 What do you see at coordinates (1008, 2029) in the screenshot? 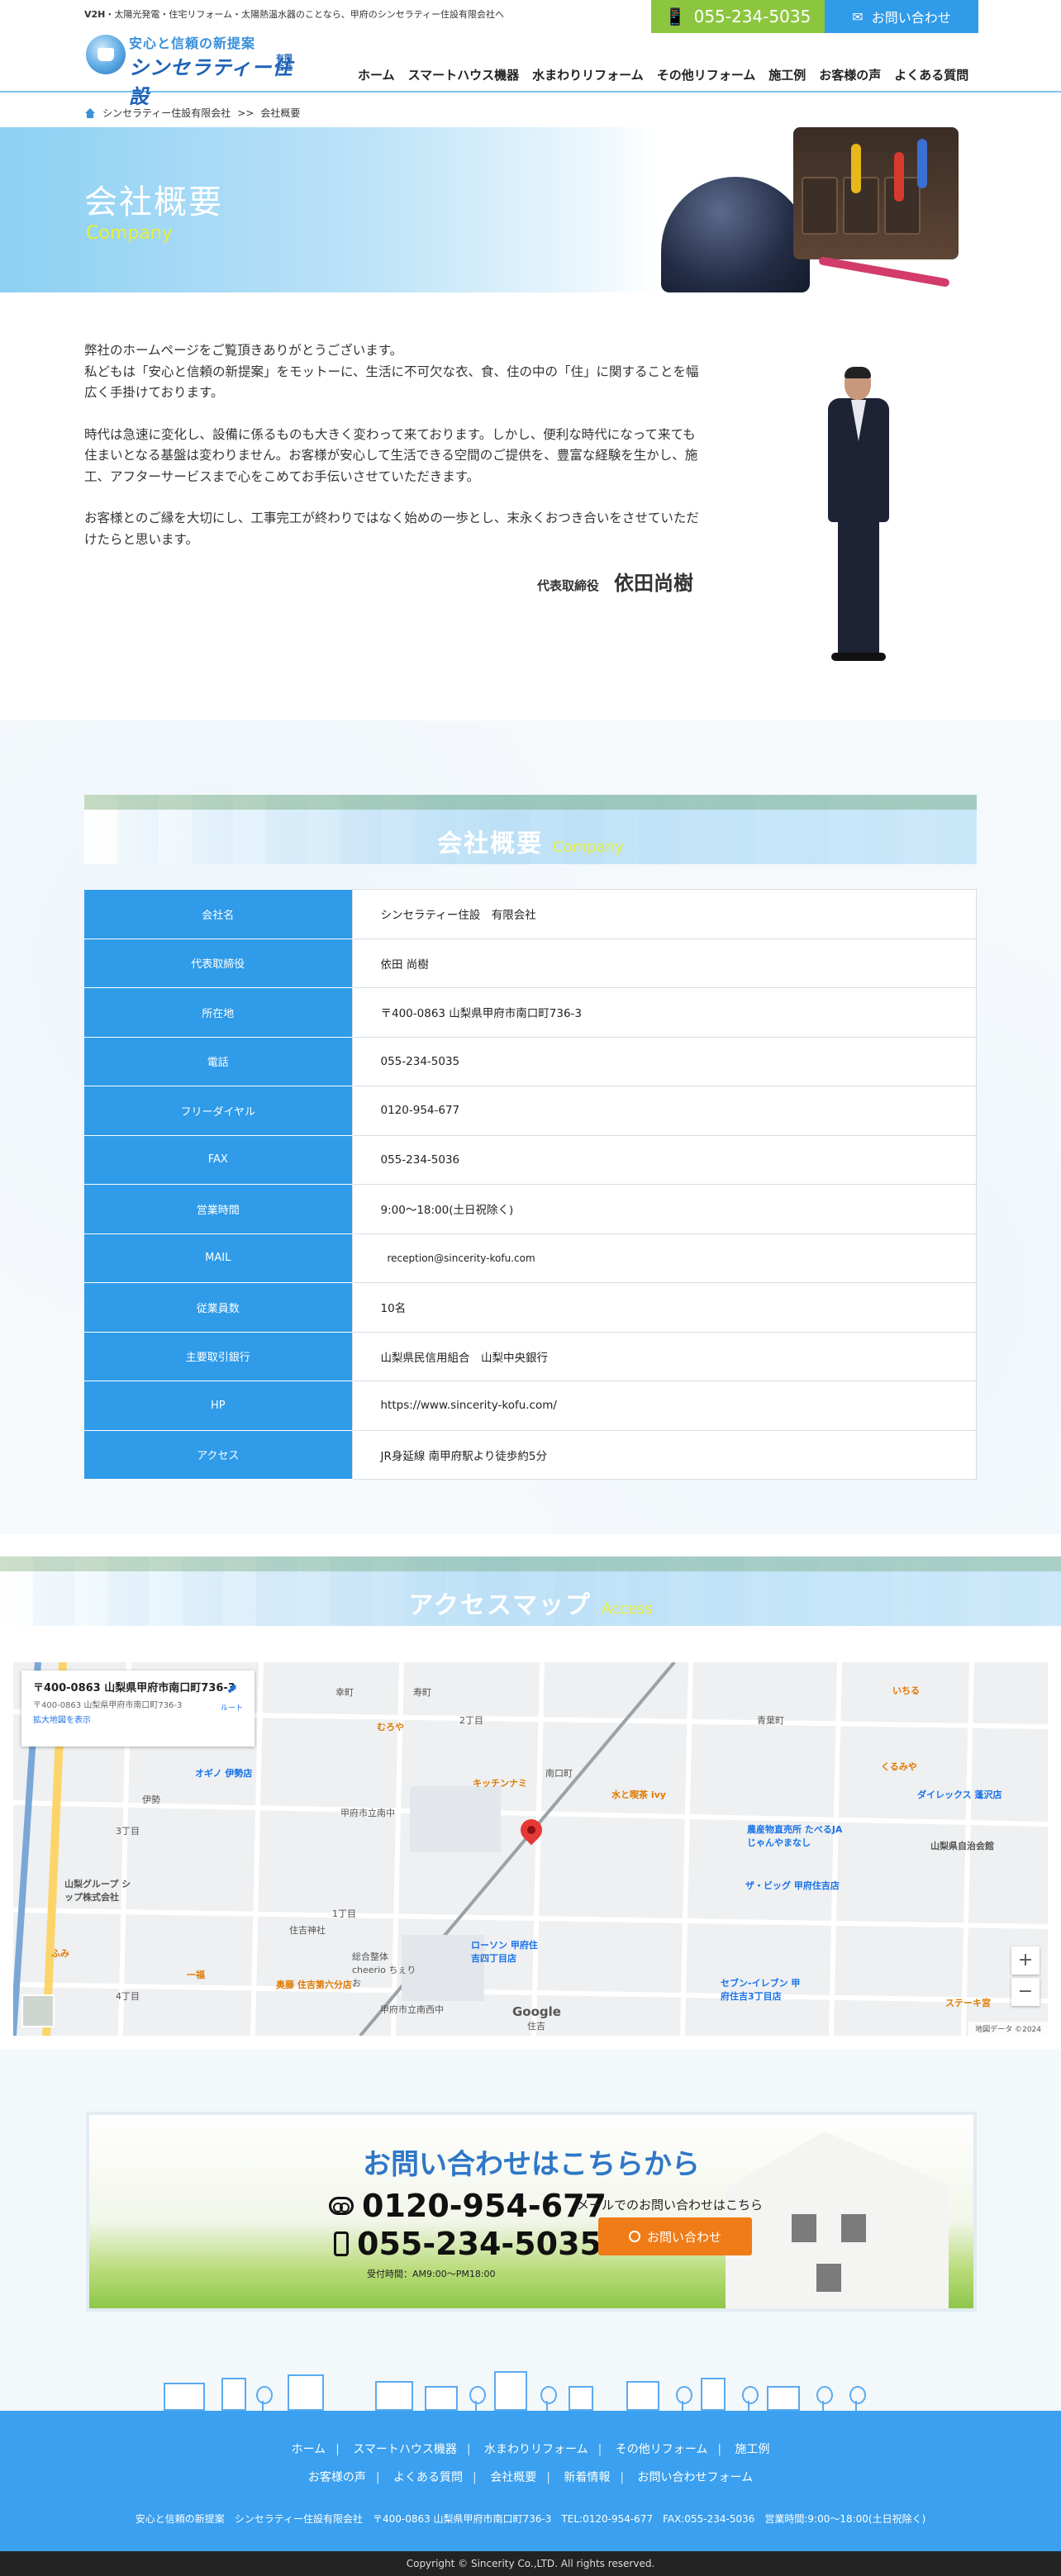
I see `map-attribution: 地図データ ©2024` at bounding box center [1008, 2029].